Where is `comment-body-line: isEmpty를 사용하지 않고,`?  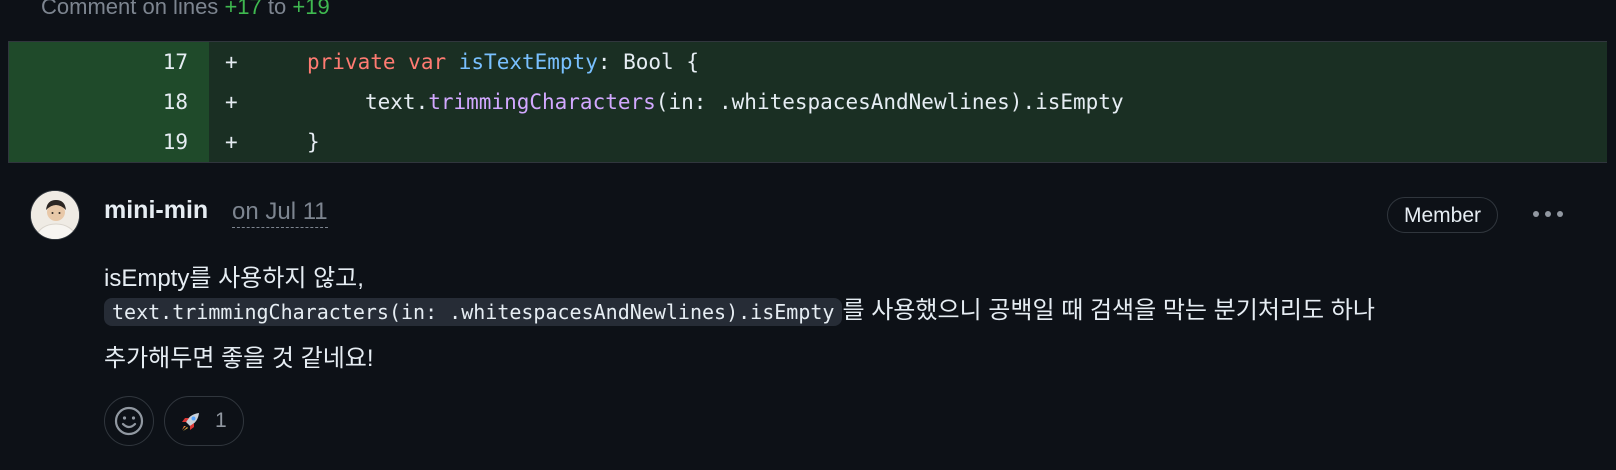
comment-body-line: isEmpty를 사용하지 않고, is located at coordinates (234, 278).